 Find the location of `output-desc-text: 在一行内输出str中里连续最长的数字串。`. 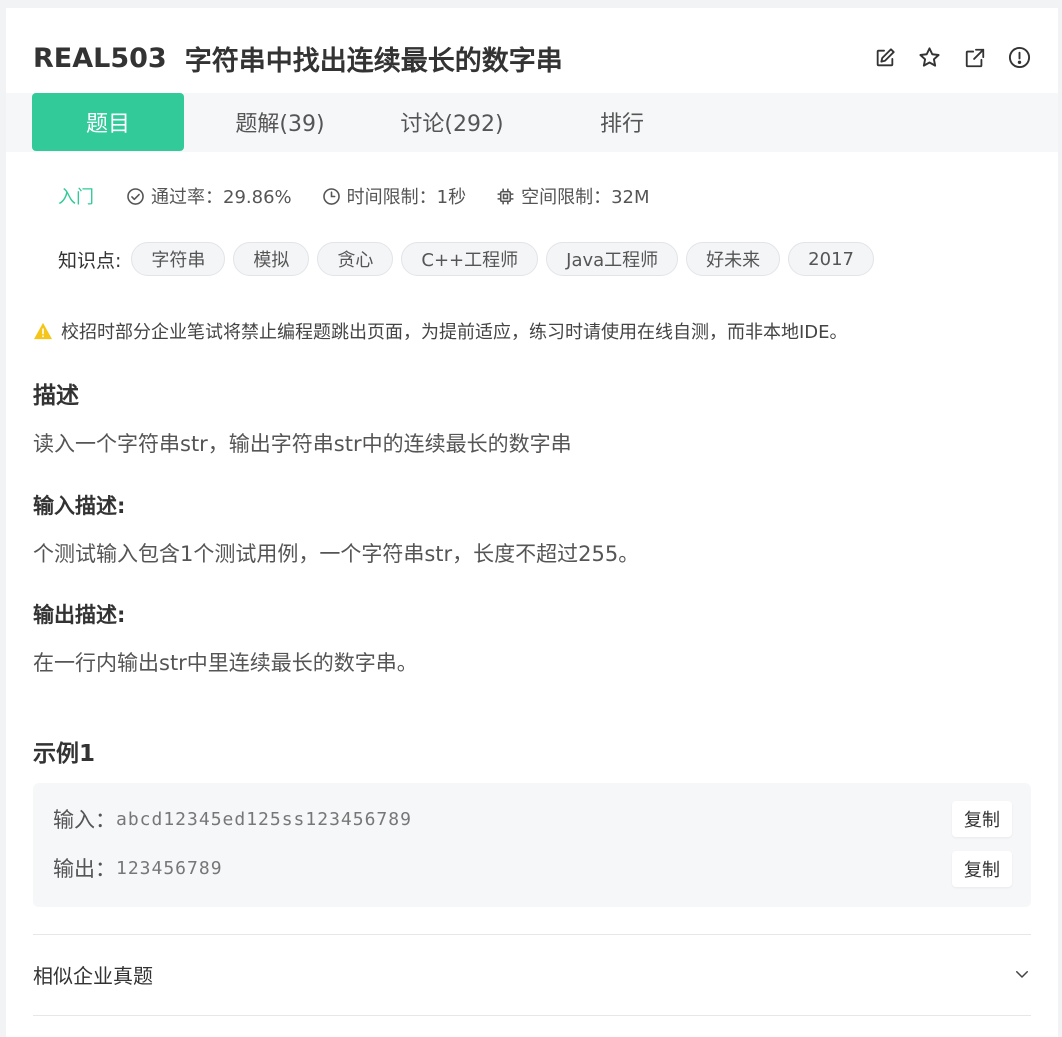

output-desc-text: 在一行内输出str中里连续最长的数字串。 is located at coordinates (225, 663).